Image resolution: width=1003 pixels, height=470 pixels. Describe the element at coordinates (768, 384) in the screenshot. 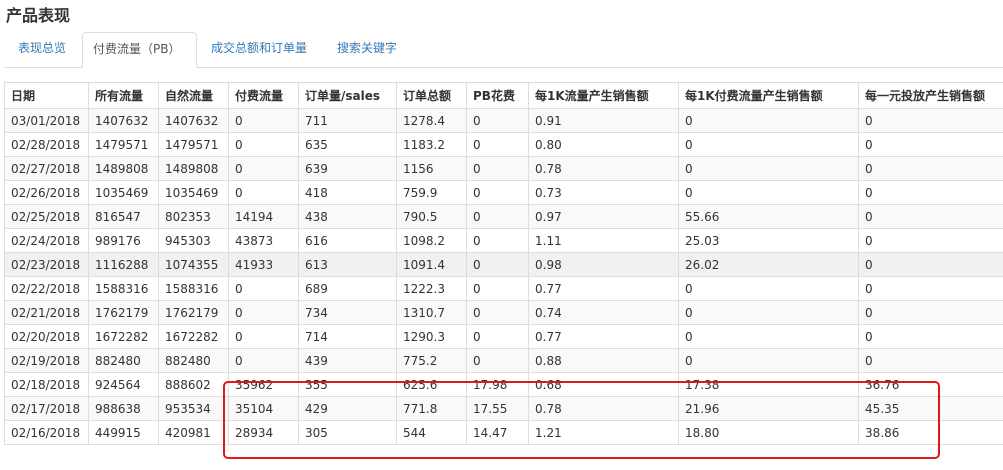

I see `table-cell: 17.38` at that location.